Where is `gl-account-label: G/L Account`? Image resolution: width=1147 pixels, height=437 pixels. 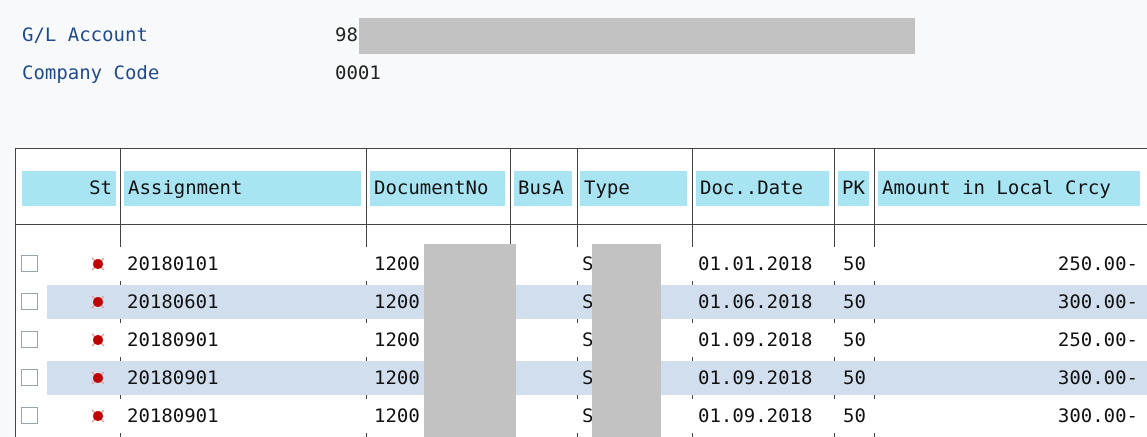
gl-account-label: G/L Account is located at coordinates (85, 35).